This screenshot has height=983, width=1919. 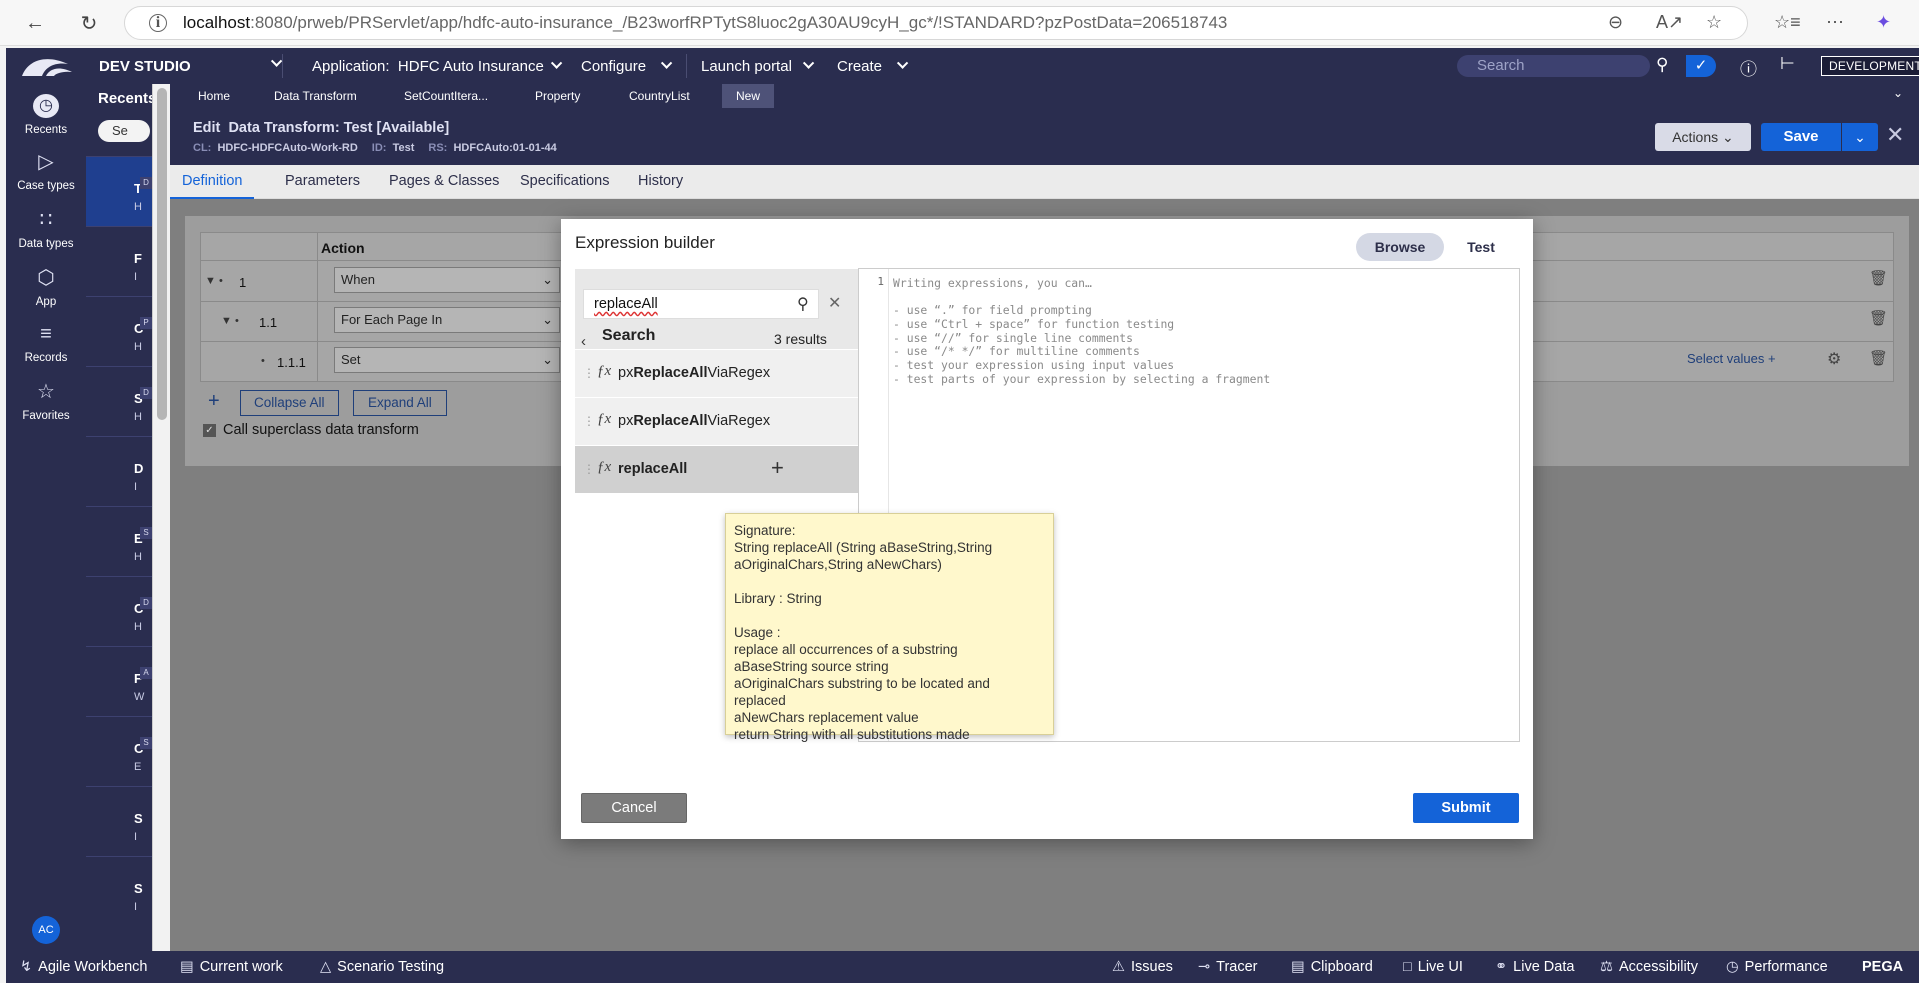 I want to click on favorites-list-icon: ☆≡, so click(x=1787, y=22).